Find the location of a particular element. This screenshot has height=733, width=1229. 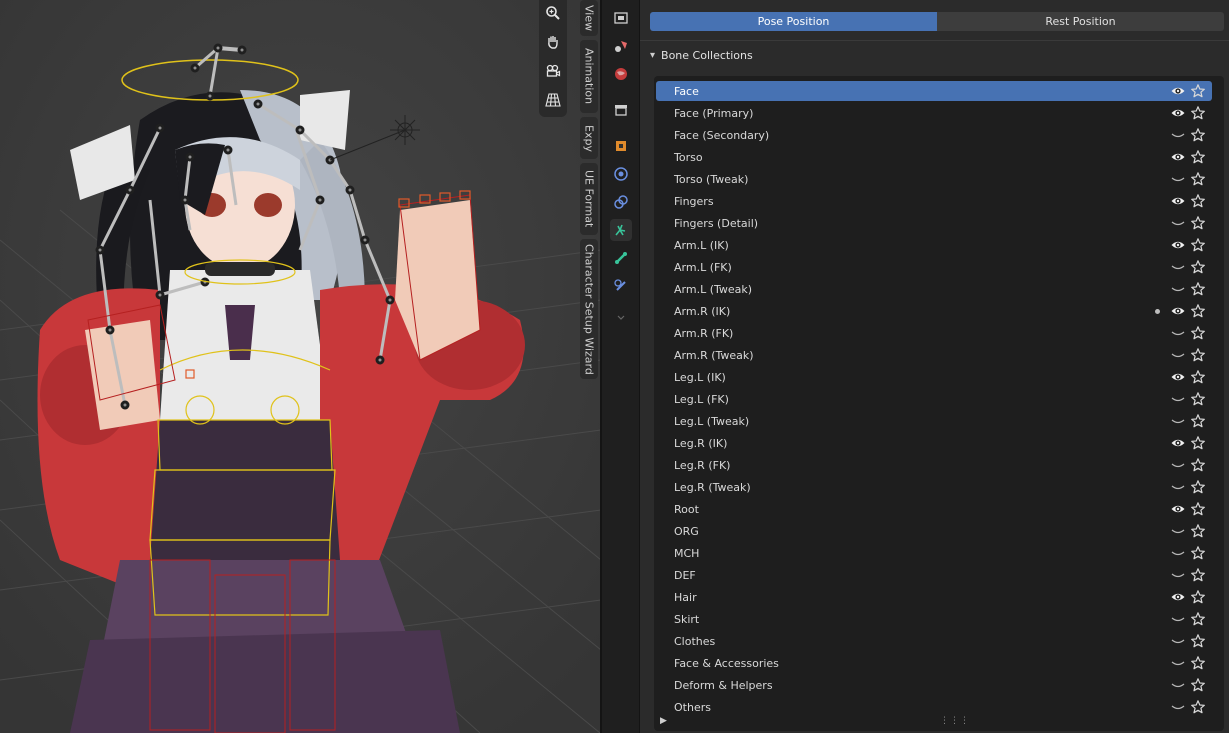

bone-collection-row: Fingers (Detail) is located at coordinates (934, 223).